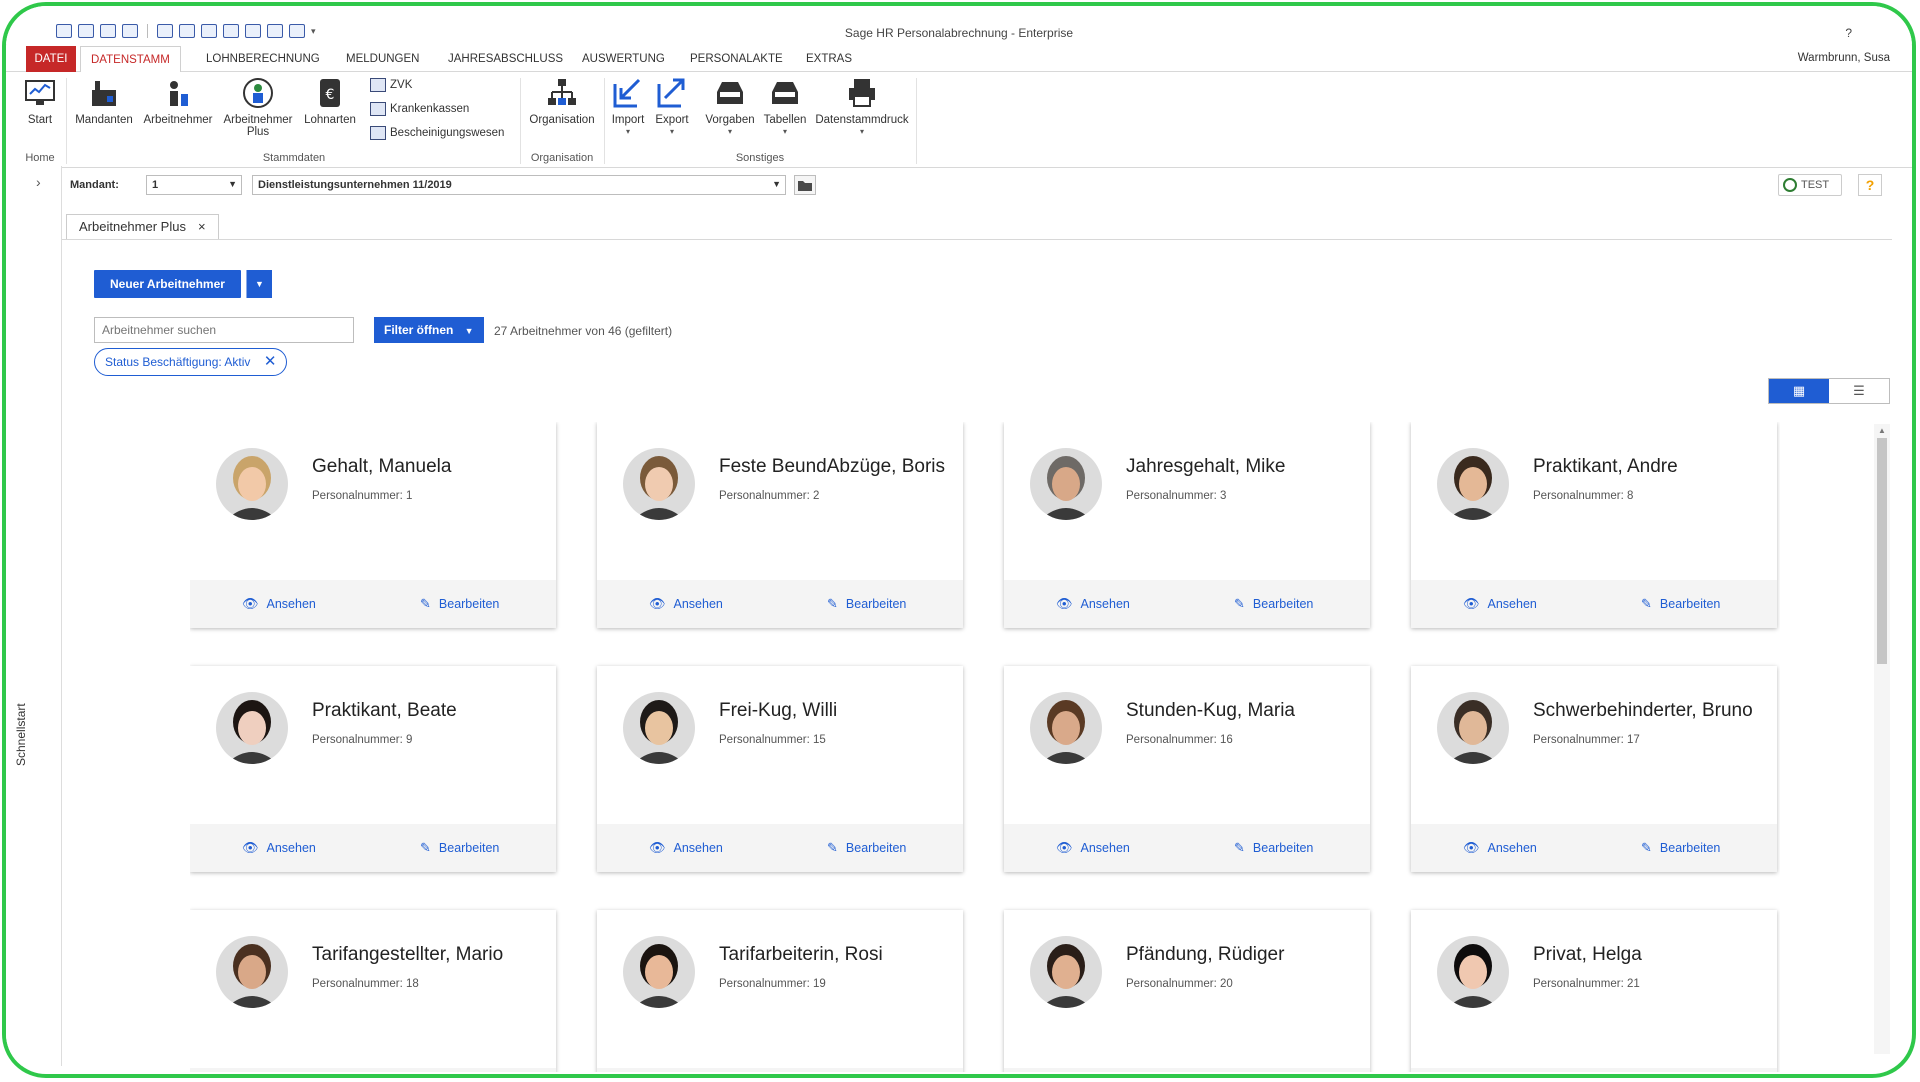  I want to click on tab-lohnberechnung: LOHNBERECHNUNG, so click(263, 59).